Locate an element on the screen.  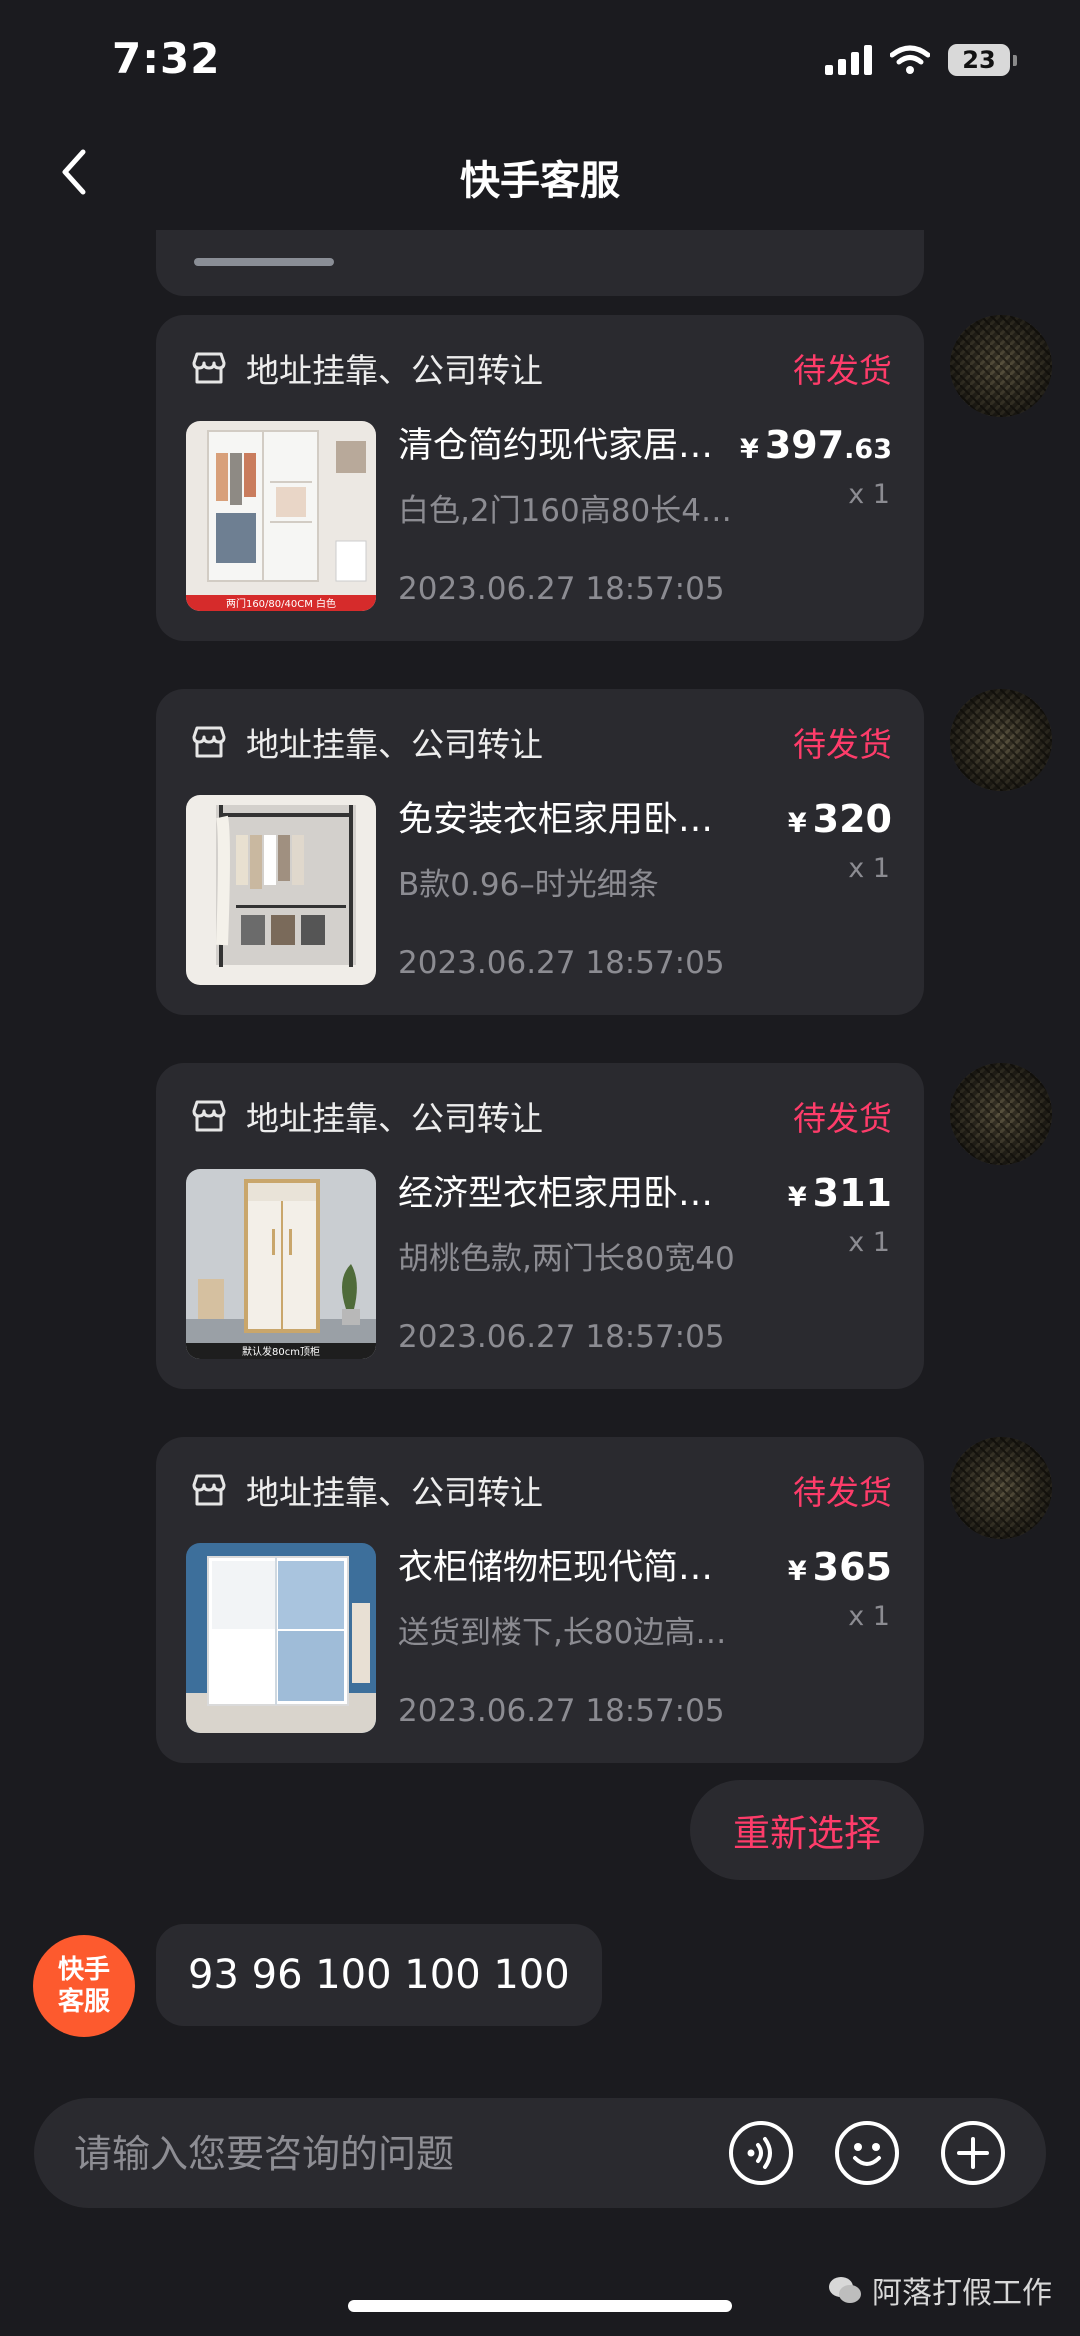
product-spec: 白色,2门160高80长40宽 is located at coordinates (568, 511).